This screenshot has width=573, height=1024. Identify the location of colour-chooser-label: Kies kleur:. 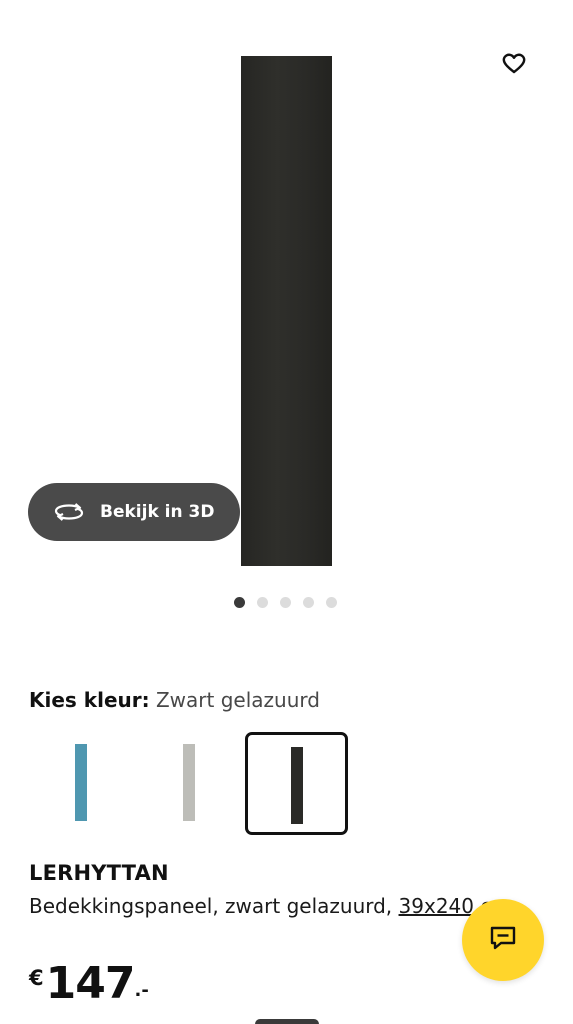
(89, 700).